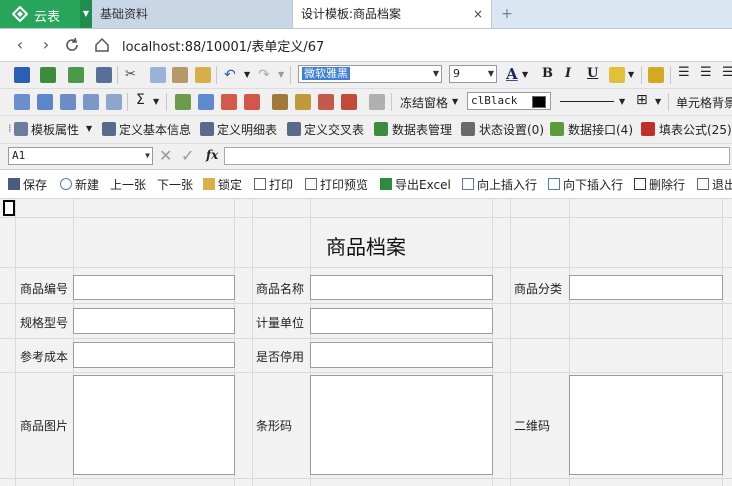 The height and width of the screenshot is (486, 732). Describe the element at coordinates (89, 128) in the screenshot. I see `template-props-dropdown-icon: ▼` at that location.